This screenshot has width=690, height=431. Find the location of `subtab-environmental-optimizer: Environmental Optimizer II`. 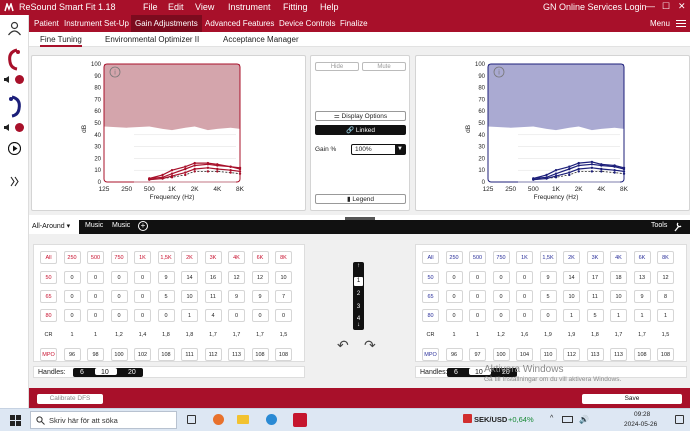

subtab-environmental-optimizer: Environmental Optimizer II is located at coordinates (152, 39).